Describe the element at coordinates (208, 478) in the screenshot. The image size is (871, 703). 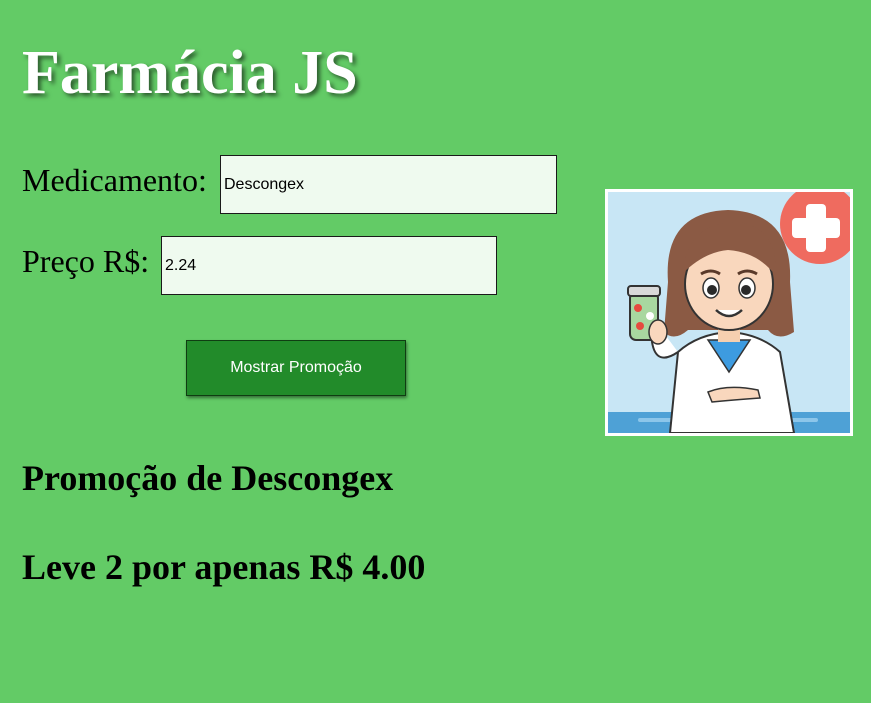
I see `promotion-title: Promoção de Descongex` at that location.